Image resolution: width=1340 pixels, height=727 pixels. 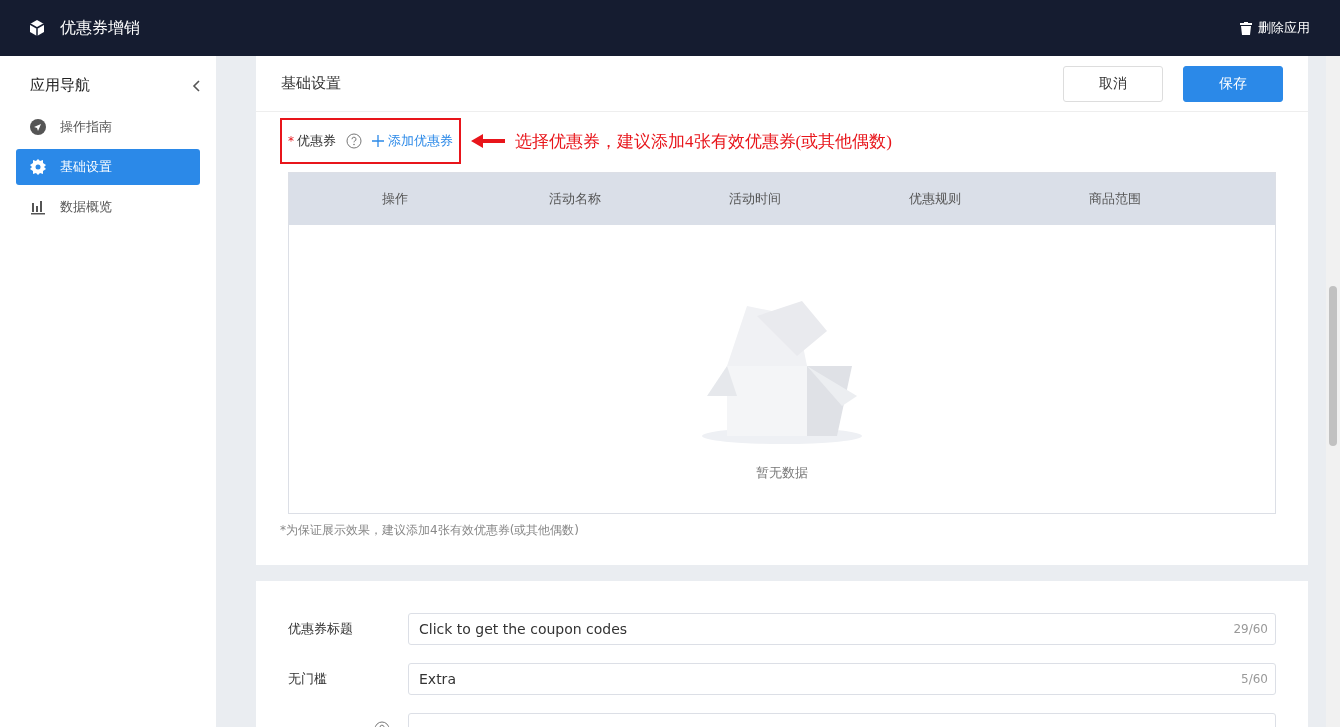 I want to click on character-count: 29/60, so click(x=1250, y=629).